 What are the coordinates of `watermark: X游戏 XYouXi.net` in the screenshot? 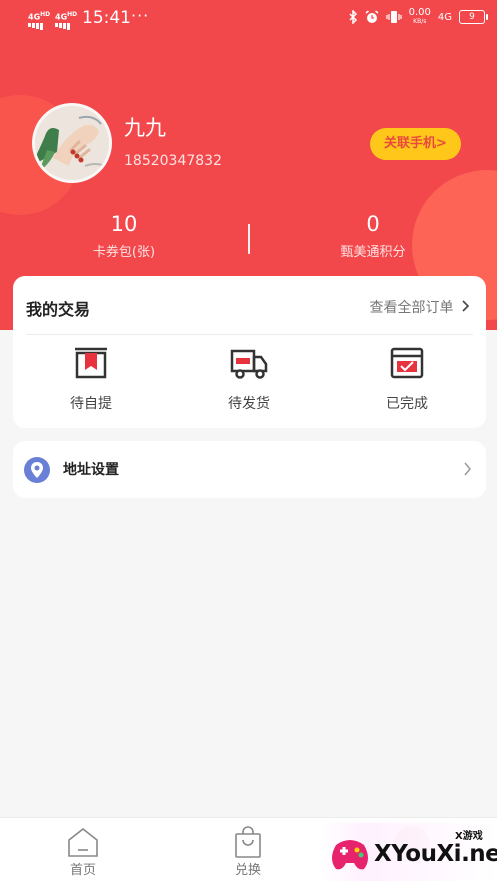 It's located at (408, 852).